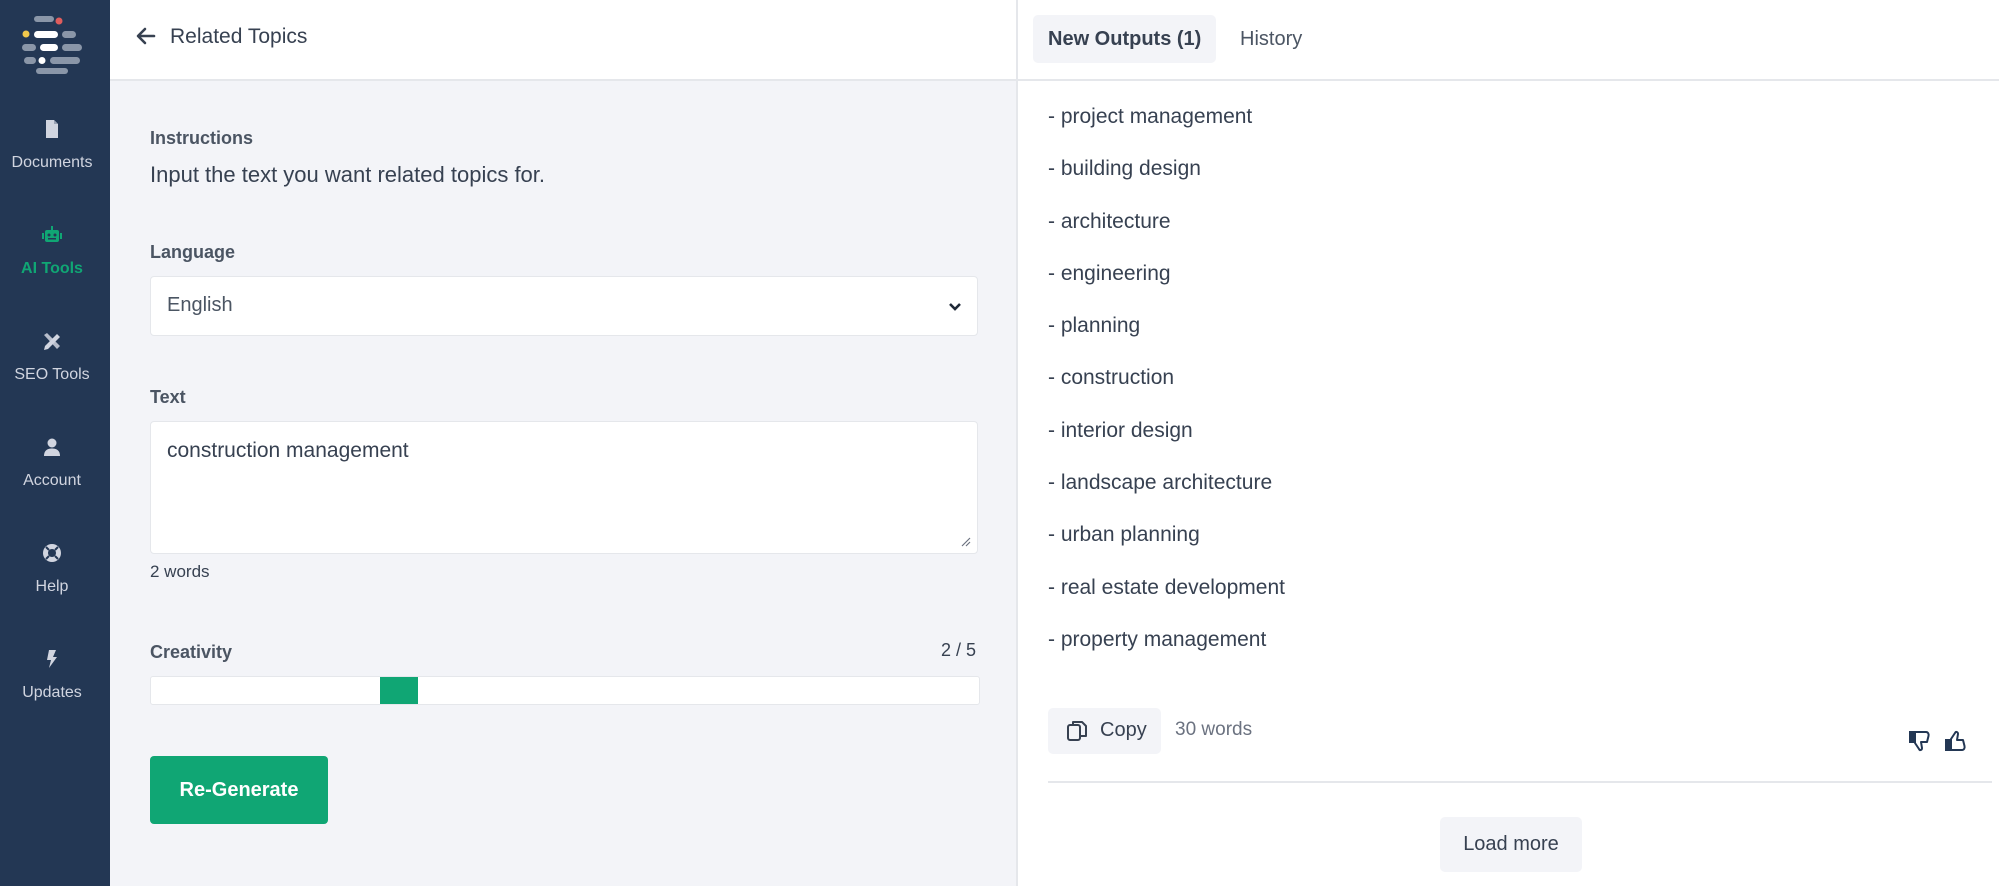 This screenshot has height=886, width=1999. What do you see at coordinates (52, 45) in the screenshot?
I see `app-logo` at bounding box center [52, 45].